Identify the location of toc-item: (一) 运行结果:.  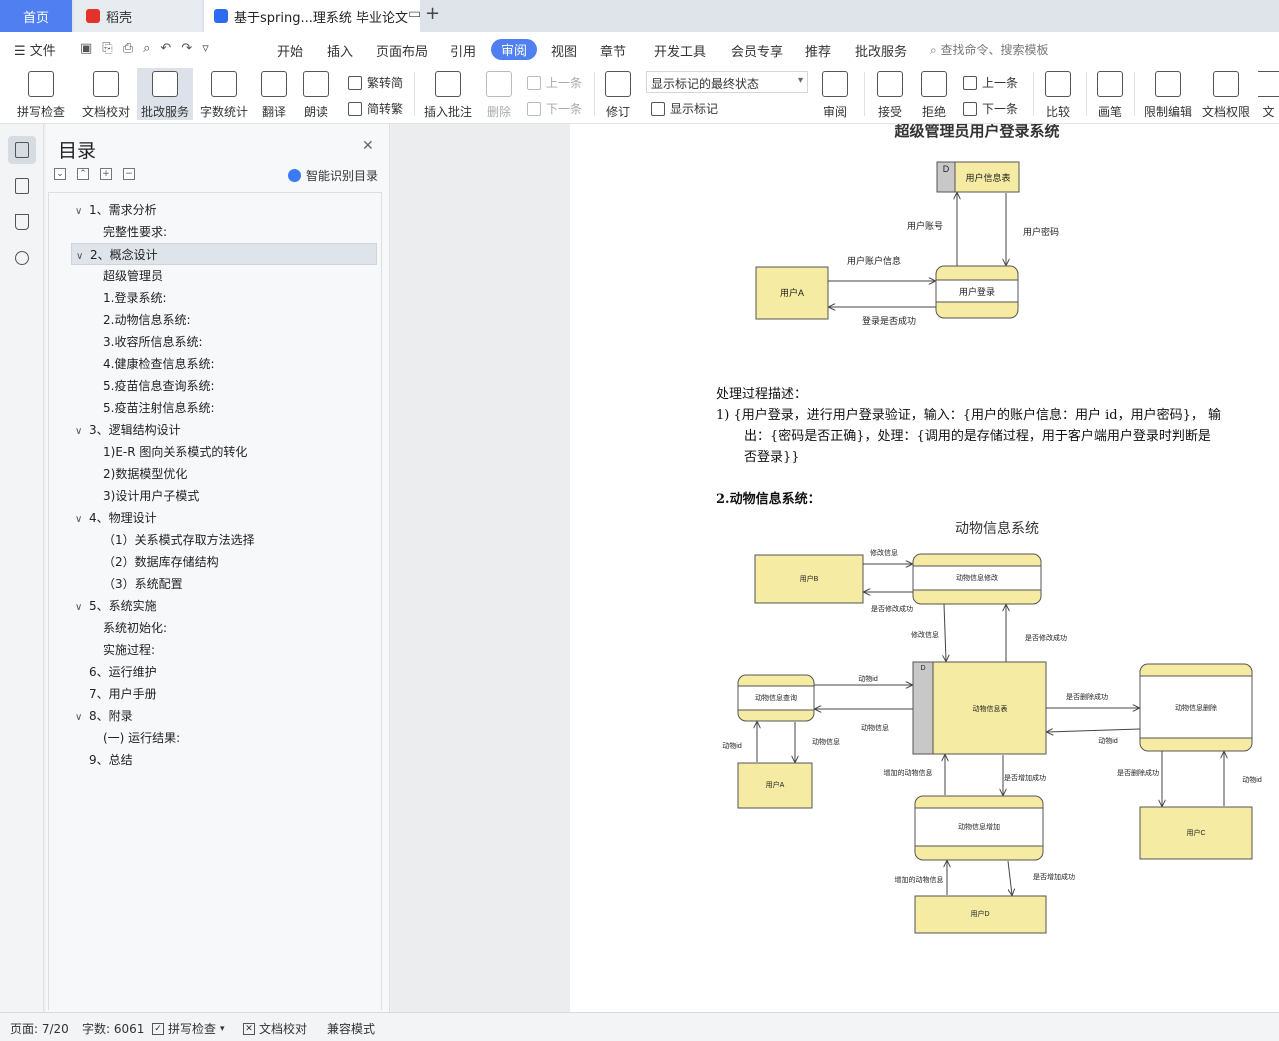
(224, 738).